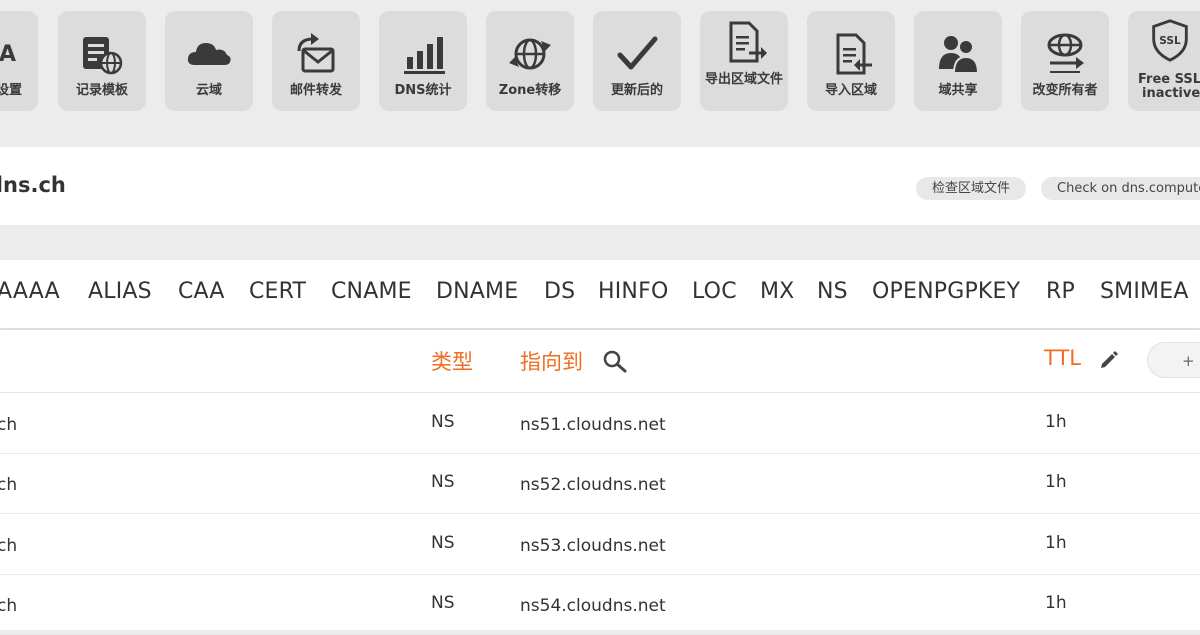 The height and width of the screenshot is (635, 1200). I want to click on record-type-ds: DS, so click(559, 291).